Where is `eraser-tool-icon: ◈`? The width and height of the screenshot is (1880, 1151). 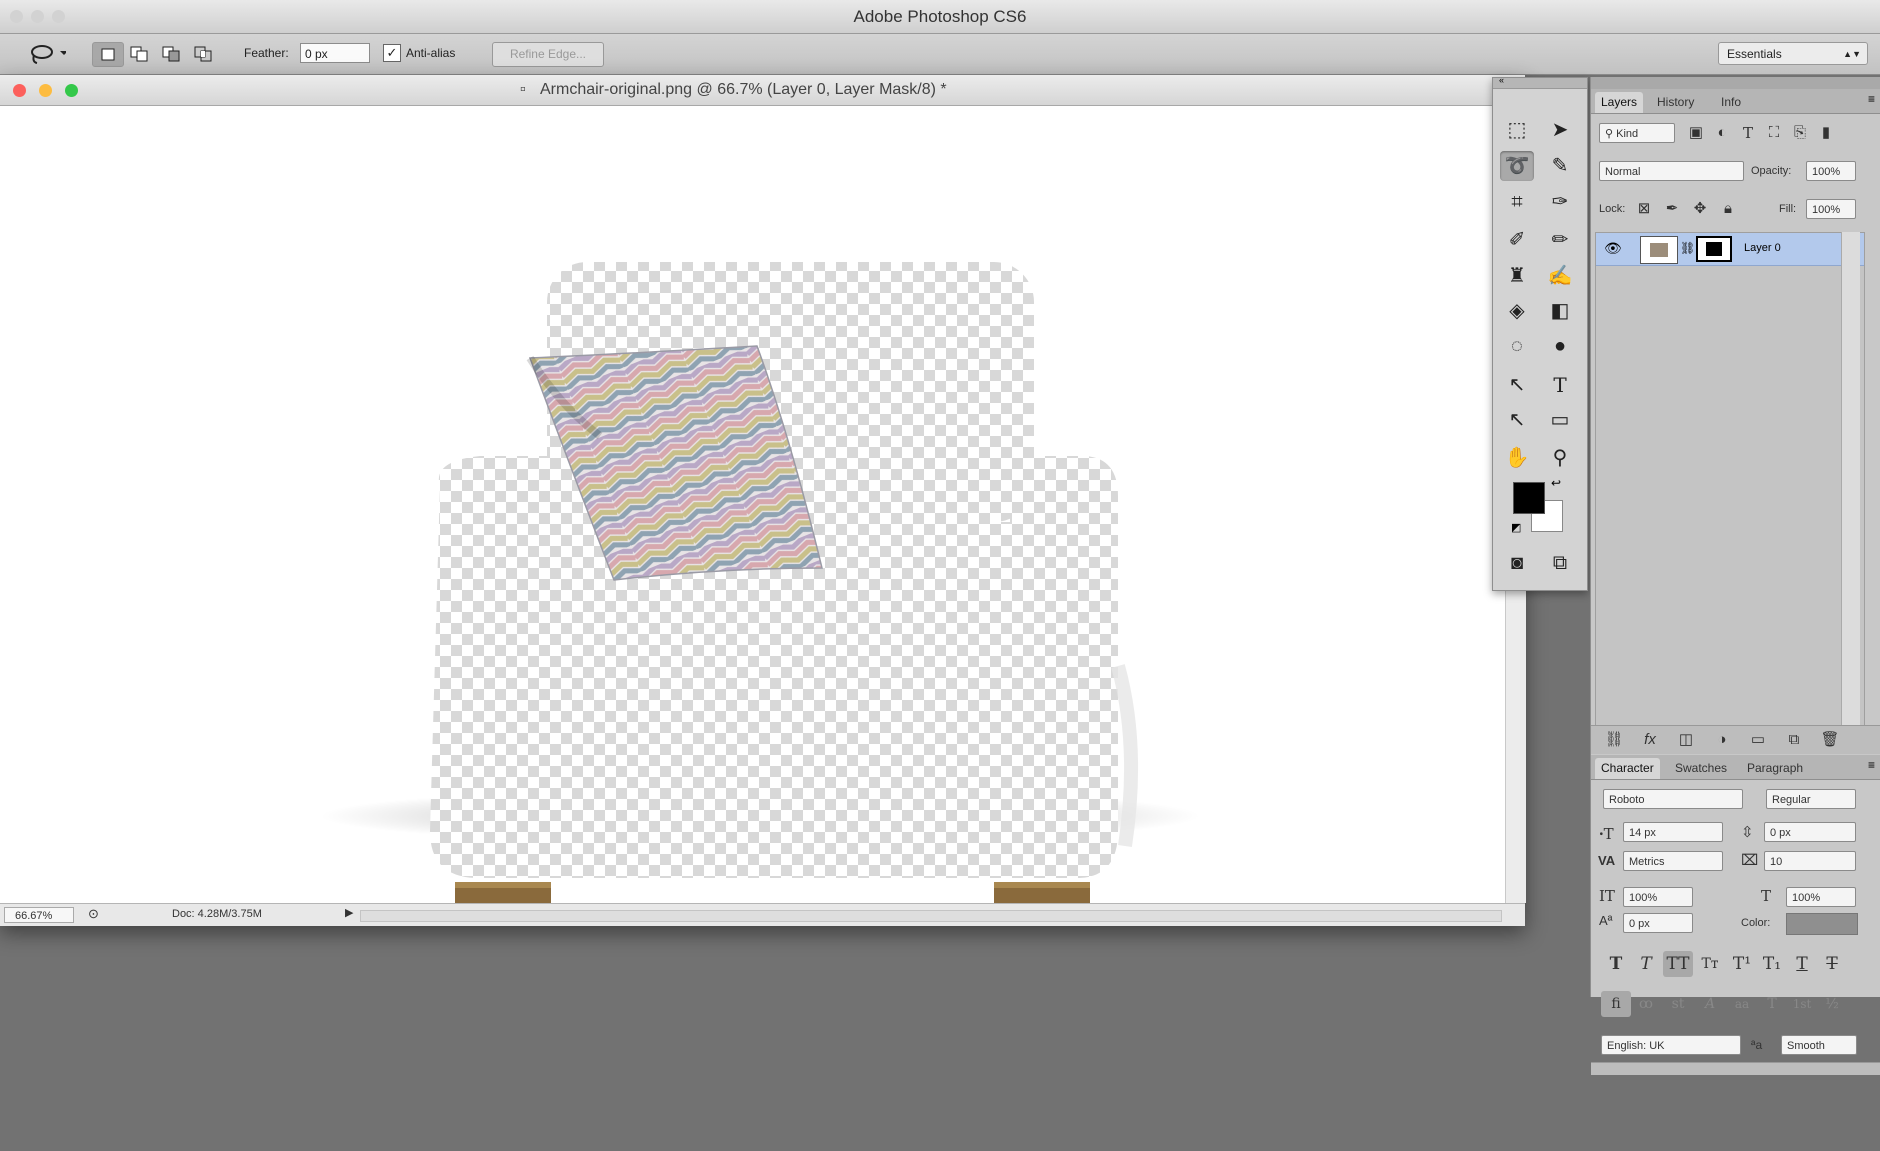
eraser-tool-icon: ◈ is located at coordinates (1517, 311).